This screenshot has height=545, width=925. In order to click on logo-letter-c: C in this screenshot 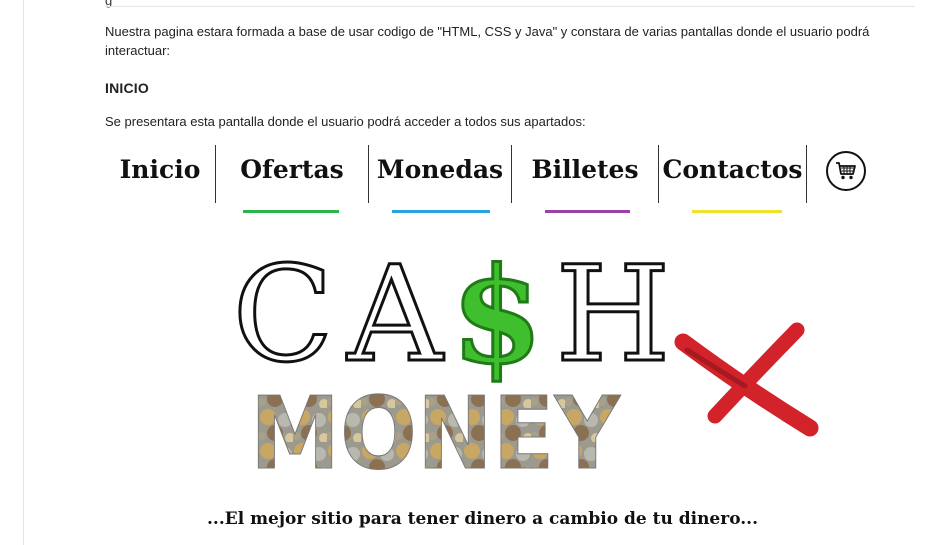, I will do `click(283, 315)`.